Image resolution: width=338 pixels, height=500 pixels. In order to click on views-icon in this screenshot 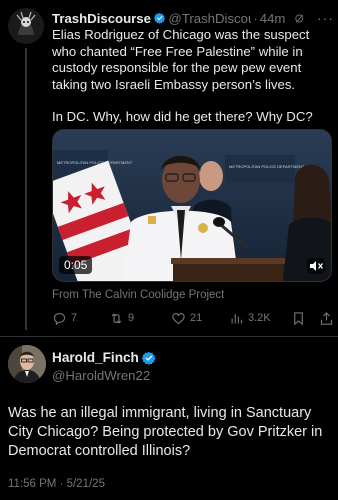, I will do `click(237, 318)`.